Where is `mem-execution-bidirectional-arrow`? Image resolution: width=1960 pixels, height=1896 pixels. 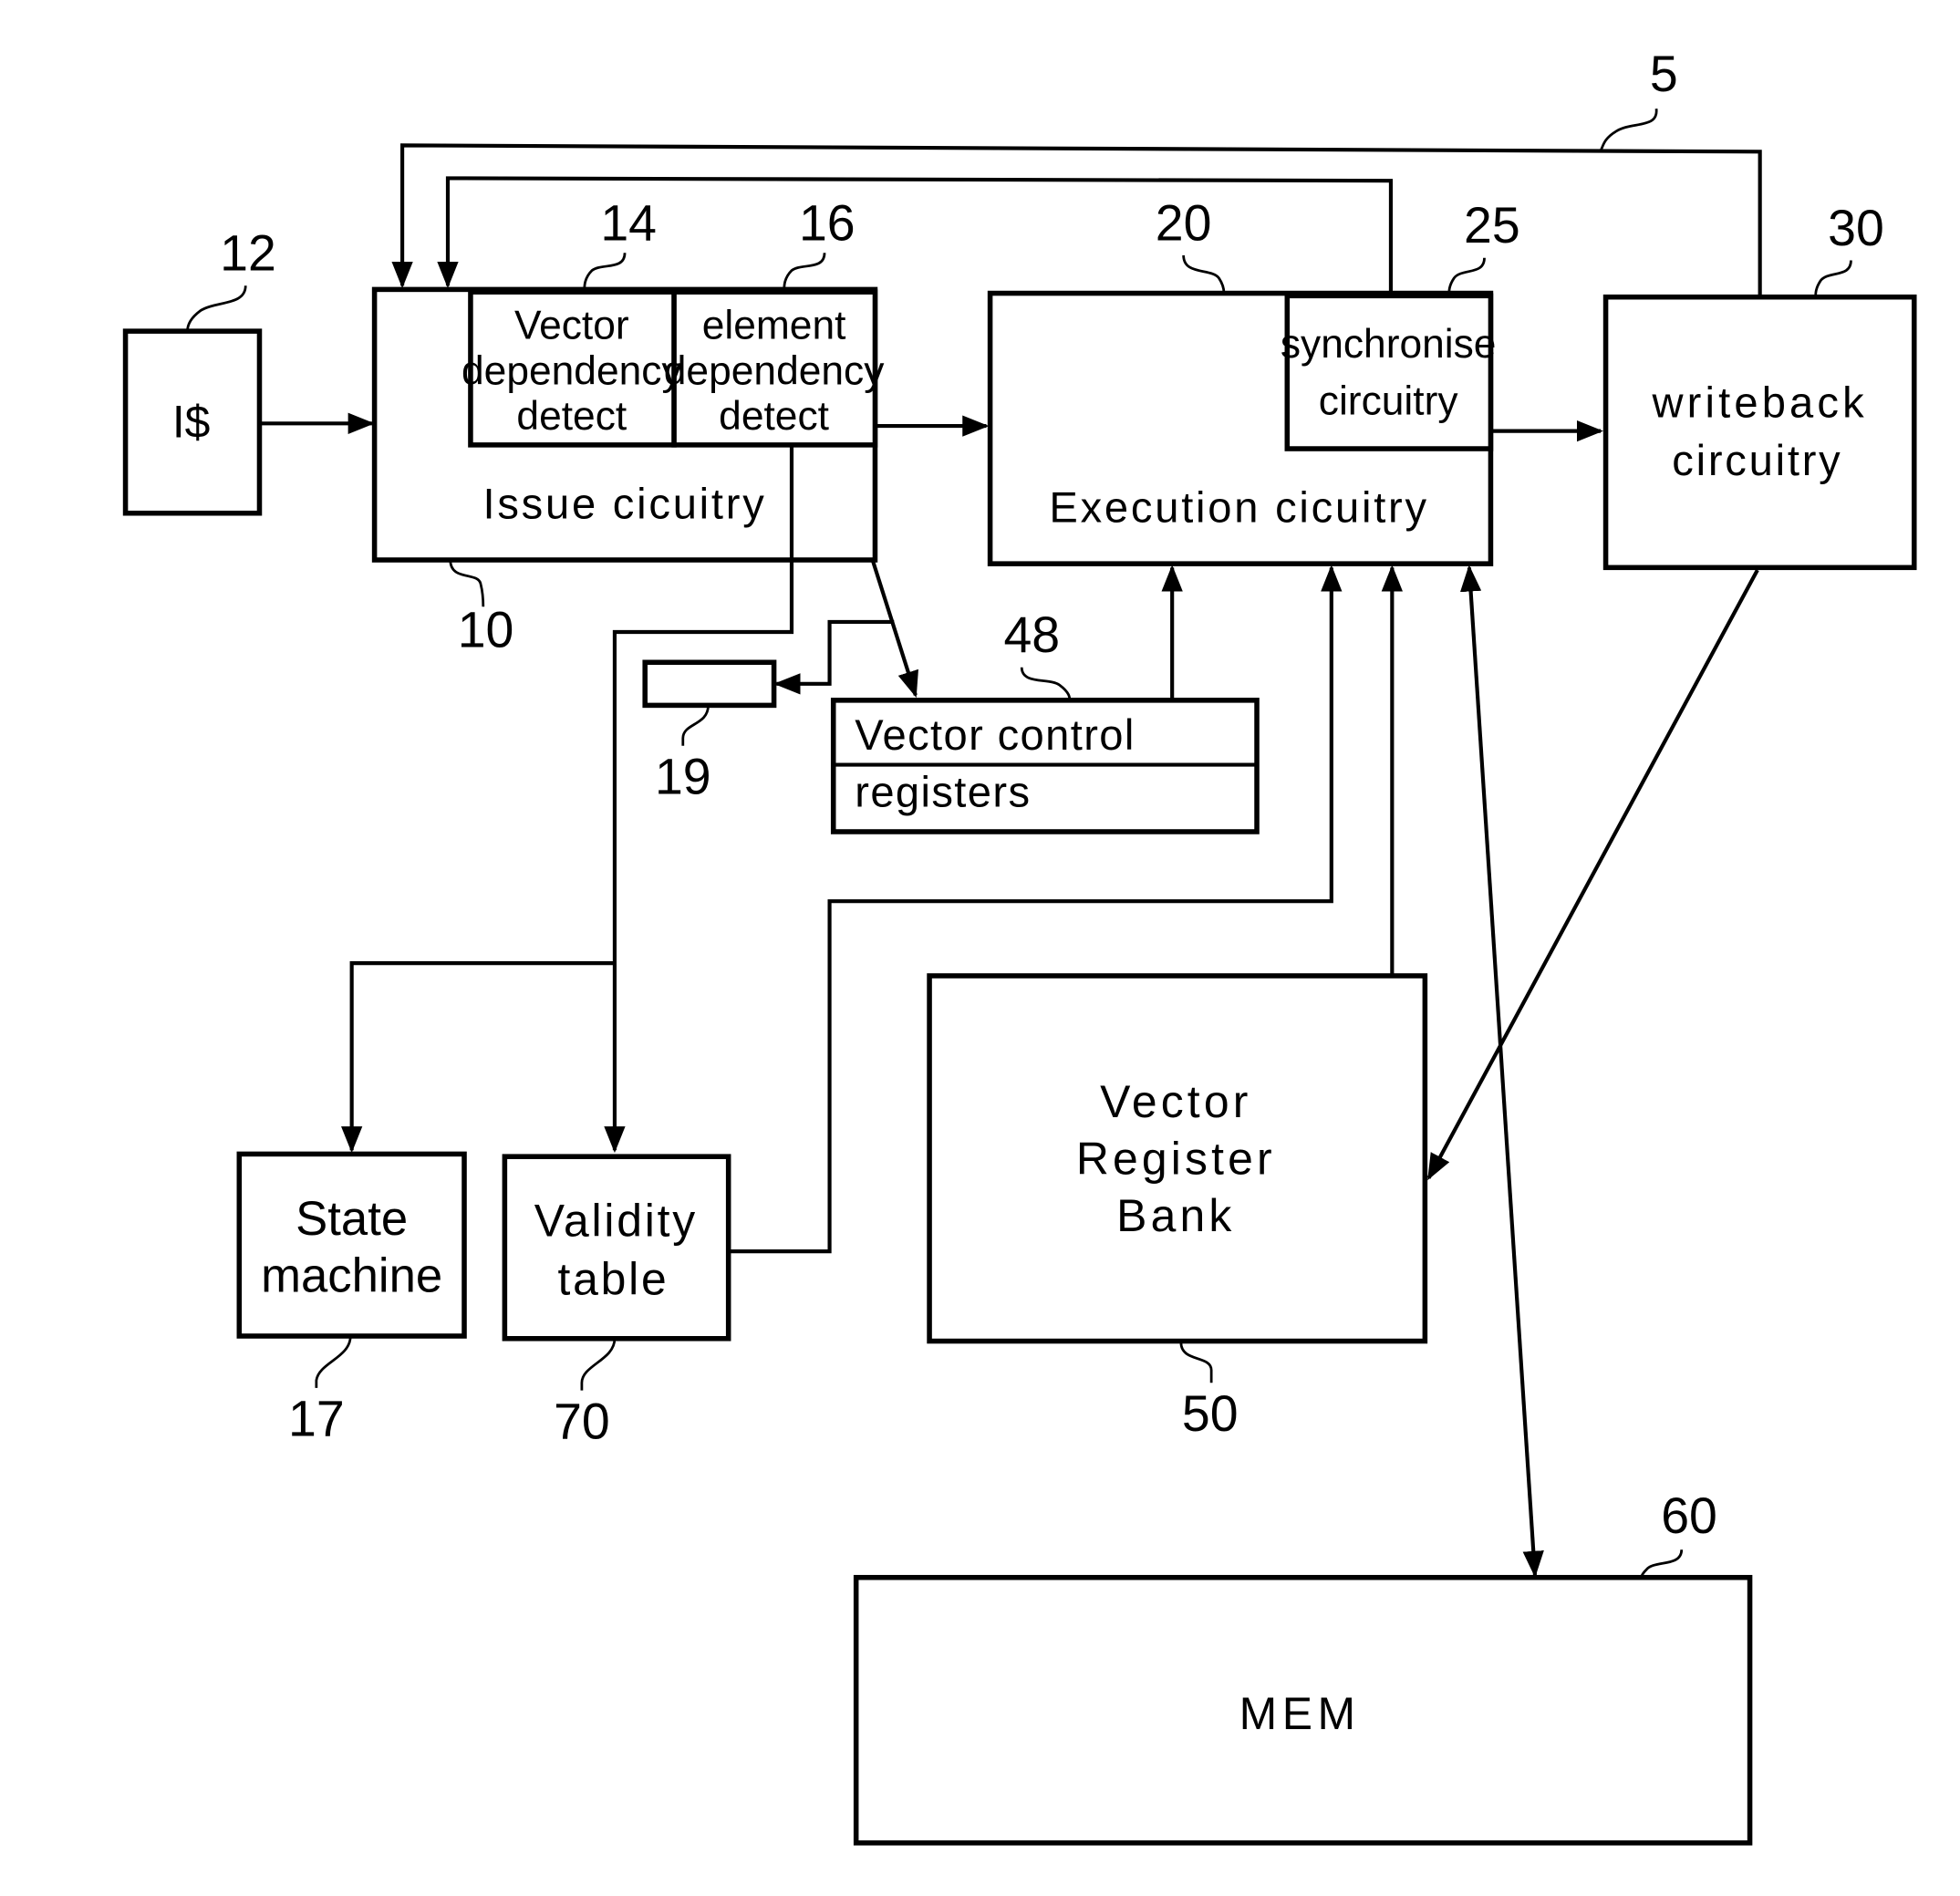 mem-execution-bidirectional-arrow is located at coordinates (1501, 1071).